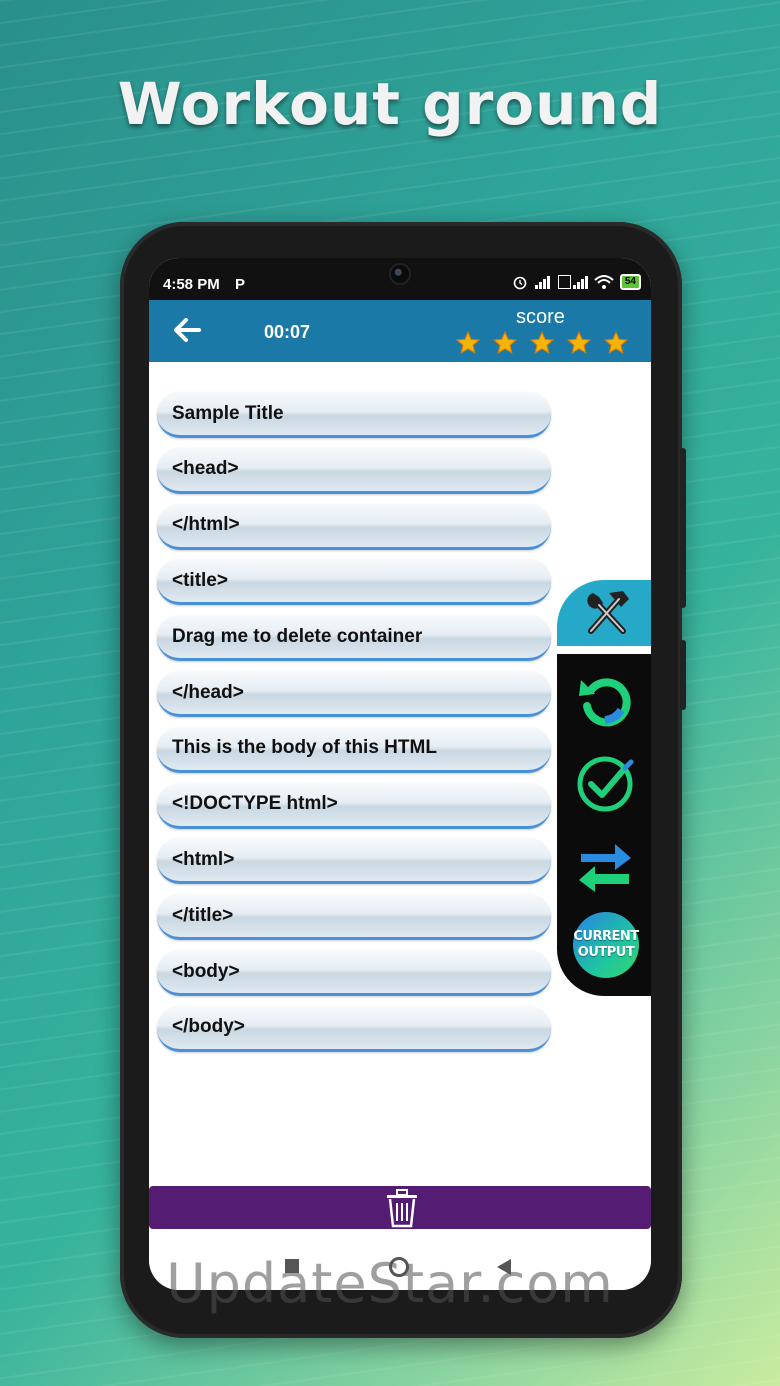 Image resolution: width=780 pixels, height=1386 pixels. Describe the element at coordinates (683, 528) in the screenshot. I see `power-button` at that location.